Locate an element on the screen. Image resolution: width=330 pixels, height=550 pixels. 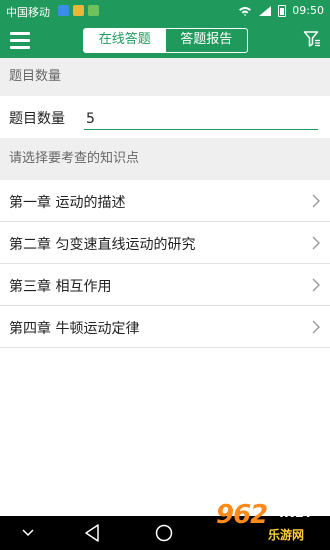
clock: 09:50 is located at coordinates (308, 10).